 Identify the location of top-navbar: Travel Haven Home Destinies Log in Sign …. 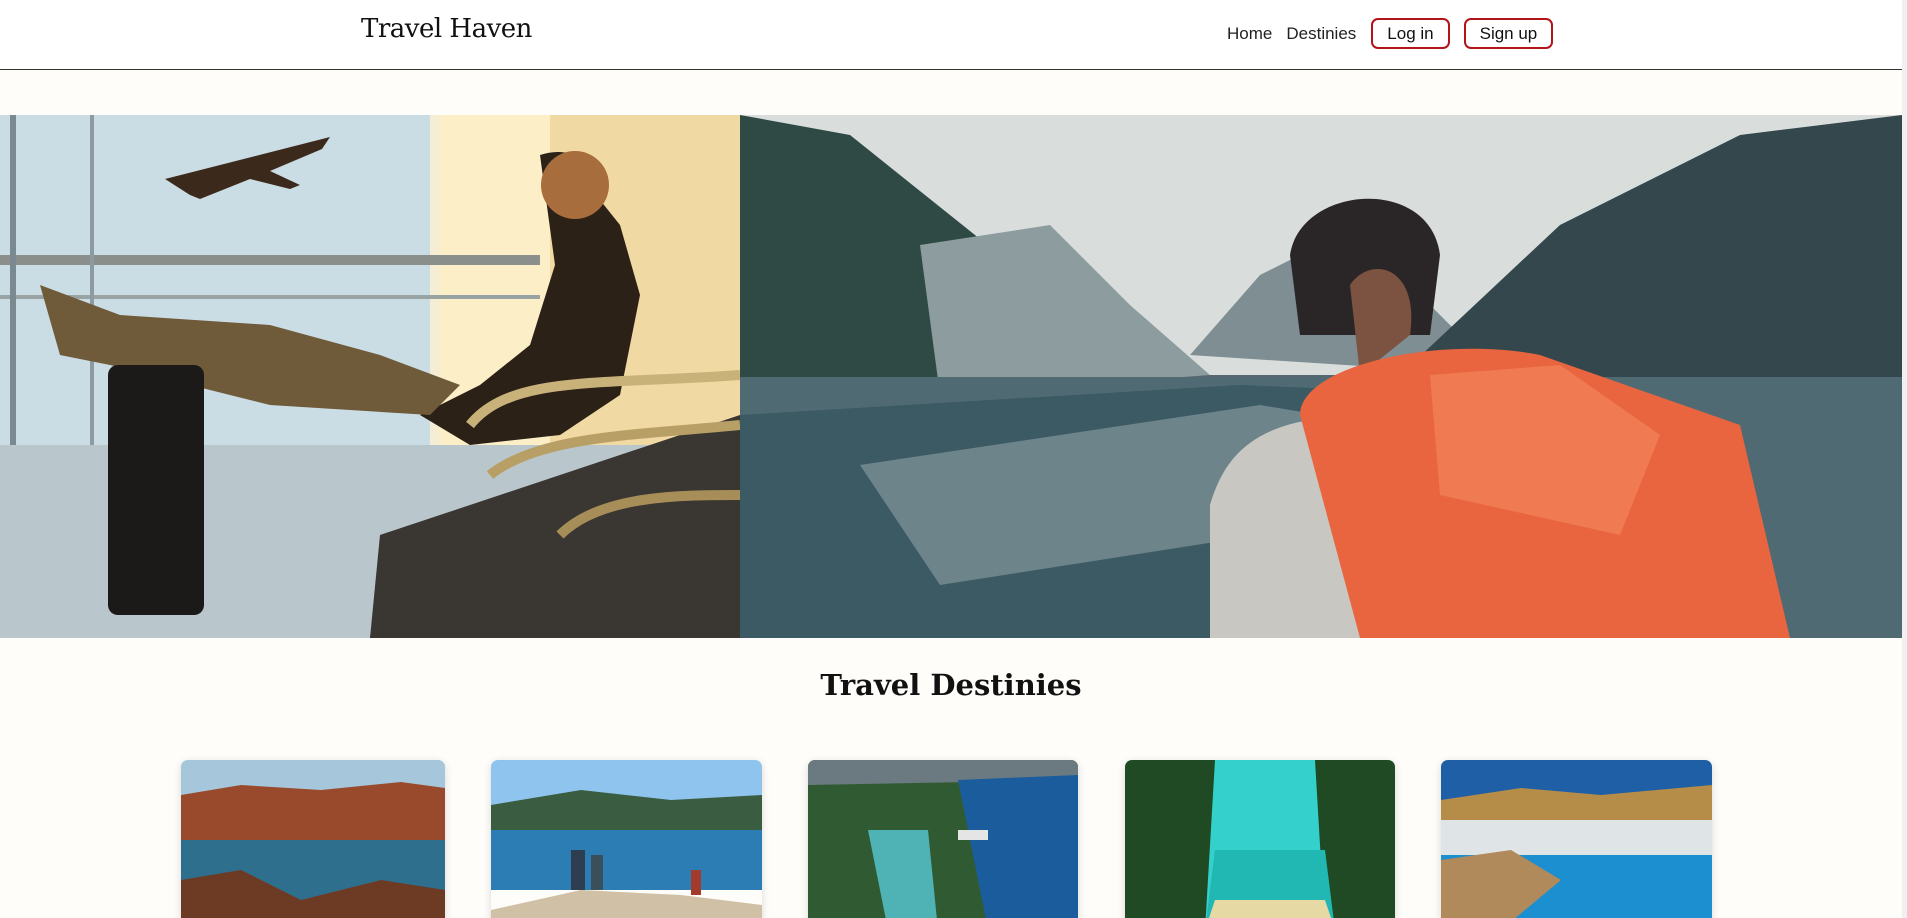
(951, 35).